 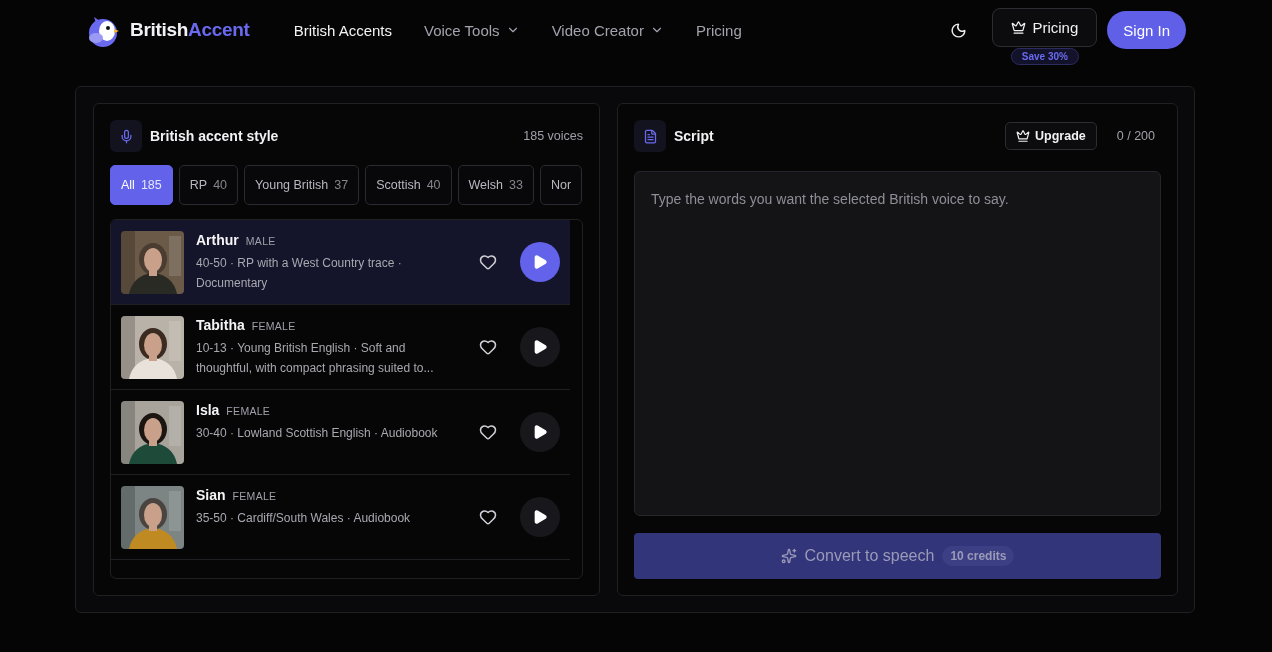 What do you see at coordinates (304, 518) in the screenshot?
I see `voice-description: 35-50 · Cardiff/South Wales · Audiobook` at bounding box center [304, 518].